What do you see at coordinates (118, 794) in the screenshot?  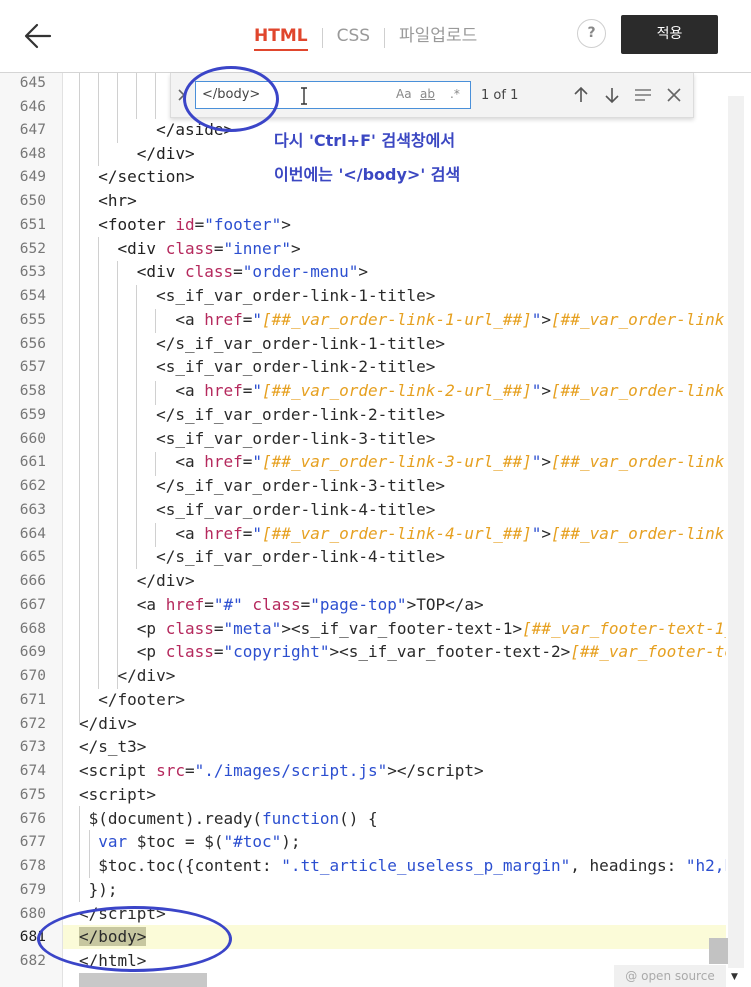 I see `code-line: <script>` at bounding box center [118, 794].